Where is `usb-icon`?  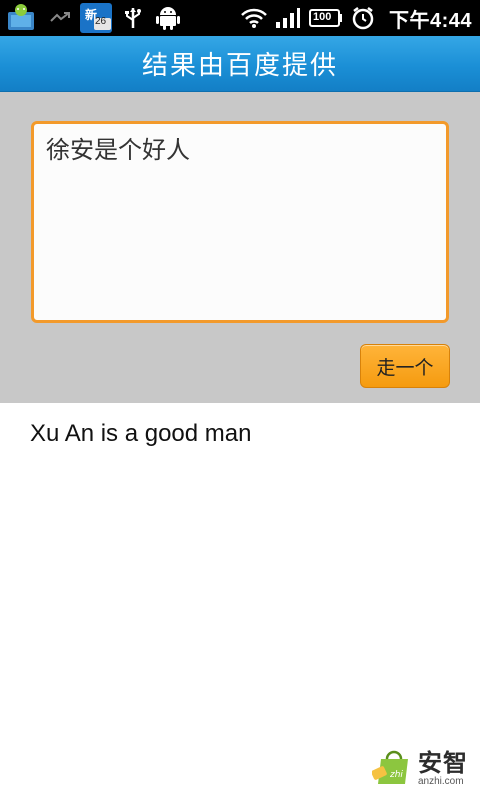
usb-icon is located at coordinates (133, 18).